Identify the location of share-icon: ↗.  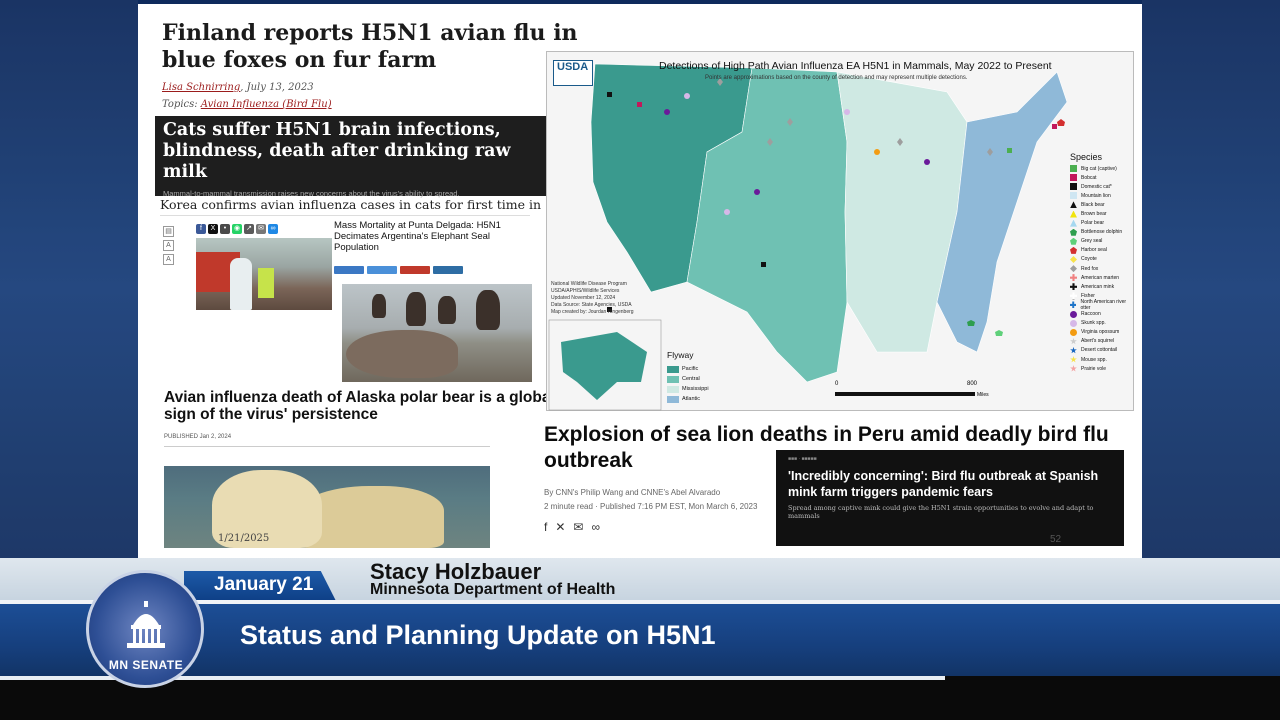
(249, 229).